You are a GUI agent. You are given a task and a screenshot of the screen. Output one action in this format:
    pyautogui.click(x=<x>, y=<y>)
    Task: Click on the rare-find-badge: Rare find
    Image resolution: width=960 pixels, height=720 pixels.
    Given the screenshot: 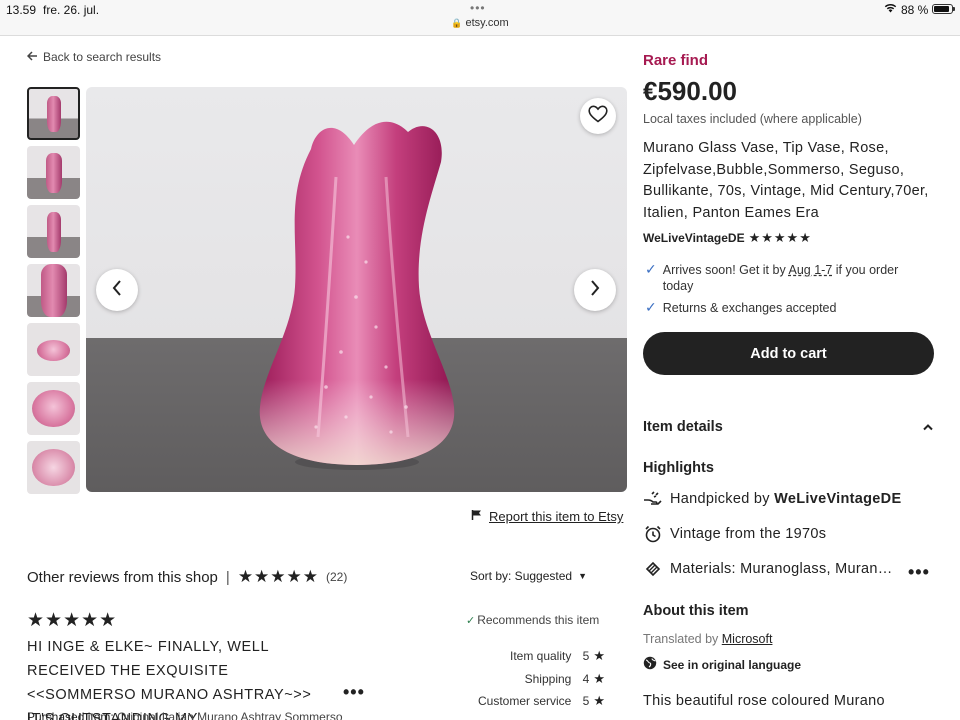 What is the action you would take?
    pyautogui.click(x=676, y=60)
    